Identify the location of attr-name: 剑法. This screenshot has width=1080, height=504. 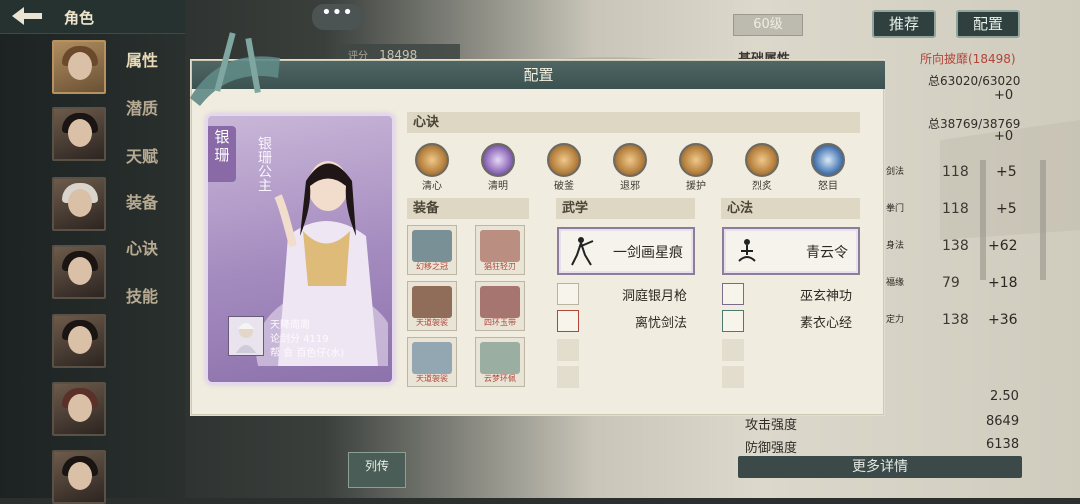
(895, 172).